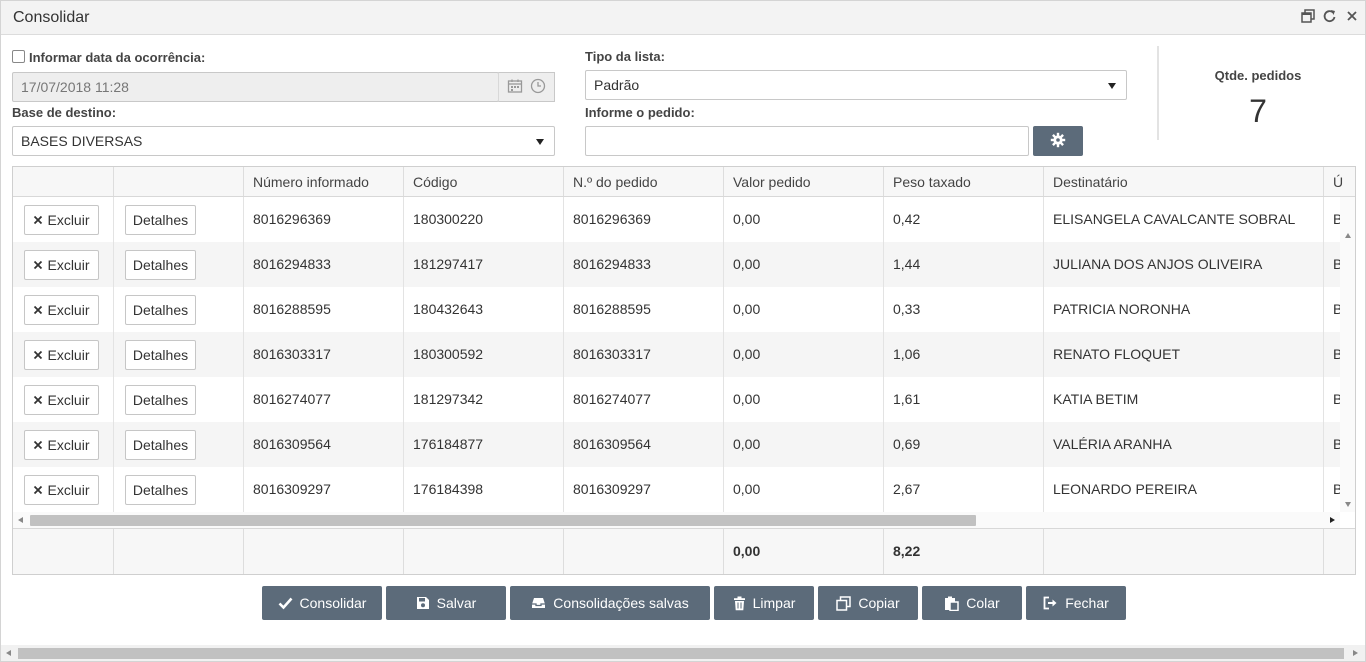  Describe the element at coordinates (538, 87) in the screenshot. I see `clock-icon` at that location.